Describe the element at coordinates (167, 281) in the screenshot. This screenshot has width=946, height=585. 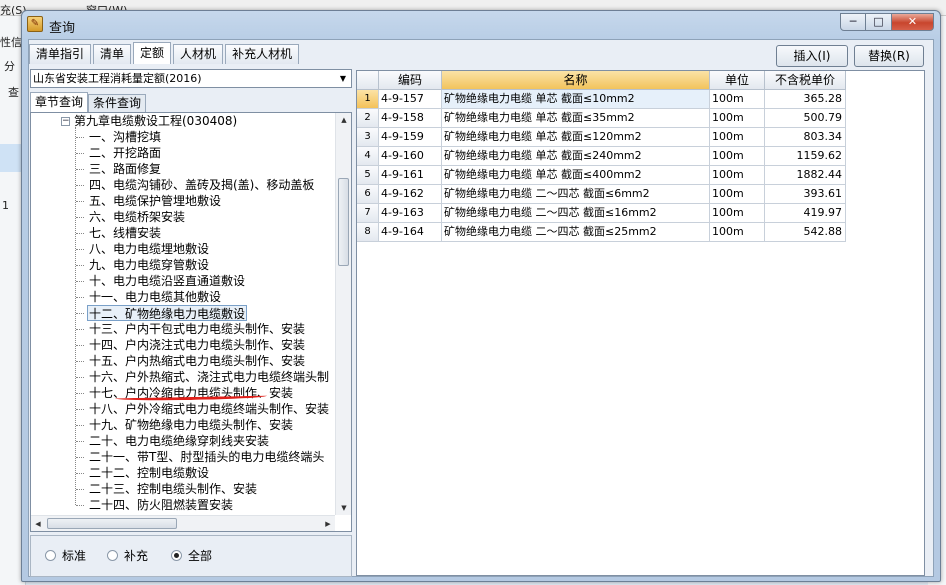
I see `tree-item: 十、电力电缆沿竖直通道敷设` at that location.